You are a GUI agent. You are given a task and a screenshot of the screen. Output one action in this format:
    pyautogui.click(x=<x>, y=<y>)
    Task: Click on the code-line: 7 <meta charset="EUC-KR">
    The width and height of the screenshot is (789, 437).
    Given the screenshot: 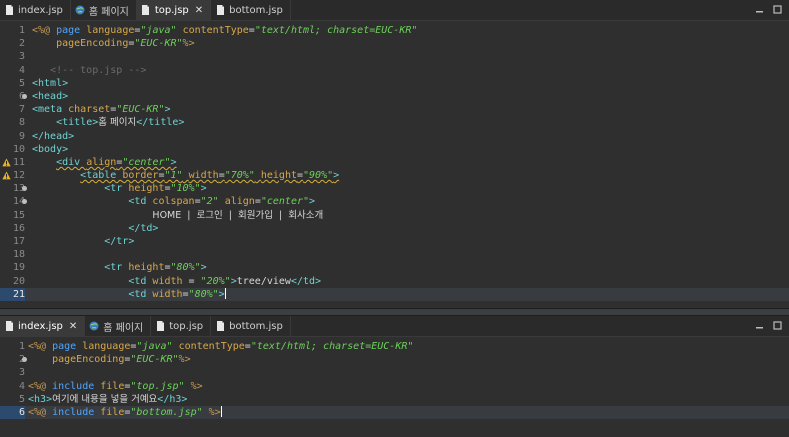 What is the action you would take?
    pyautogui.click(x=394, y=109)
    